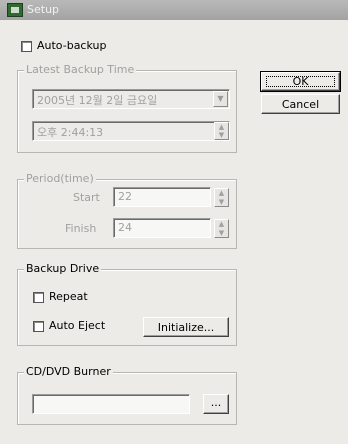 The image size is (348, 444). I want to click on ok-button: OK, so click(300, 81).